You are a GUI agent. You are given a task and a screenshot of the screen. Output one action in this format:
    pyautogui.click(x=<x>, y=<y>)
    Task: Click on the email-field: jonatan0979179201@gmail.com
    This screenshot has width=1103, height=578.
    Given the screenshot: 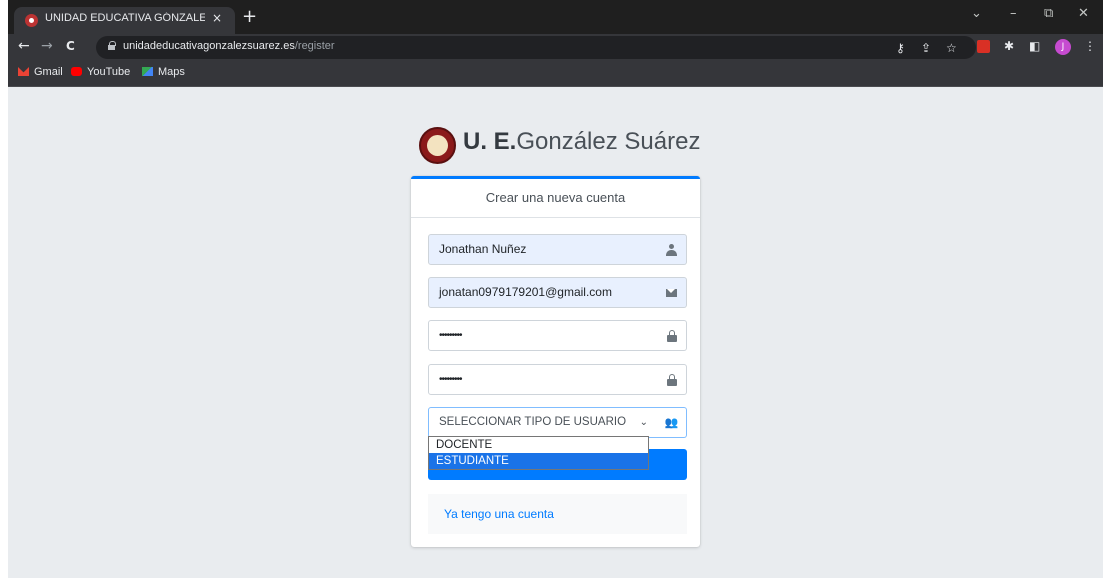 What is the action you would take?
    pyautogui.click(x=563, y=292)
    